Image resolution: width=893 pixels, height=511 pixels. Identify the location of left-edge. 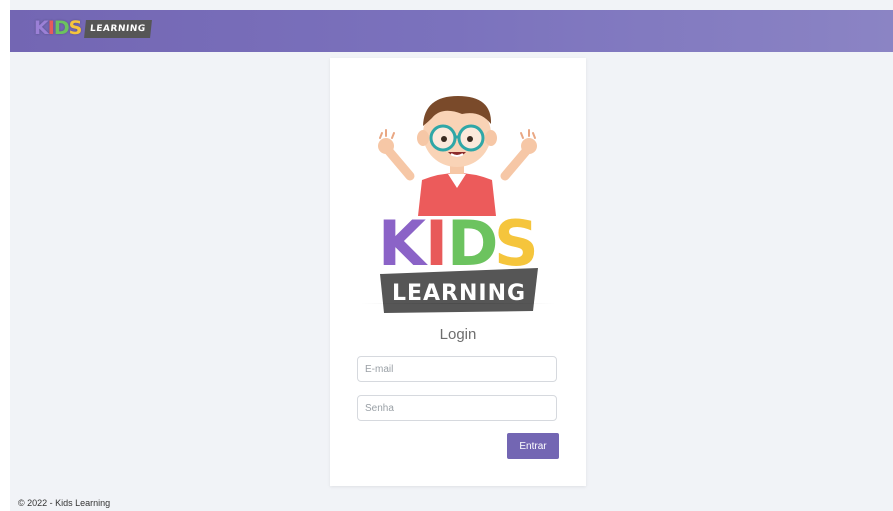
(5, 255).